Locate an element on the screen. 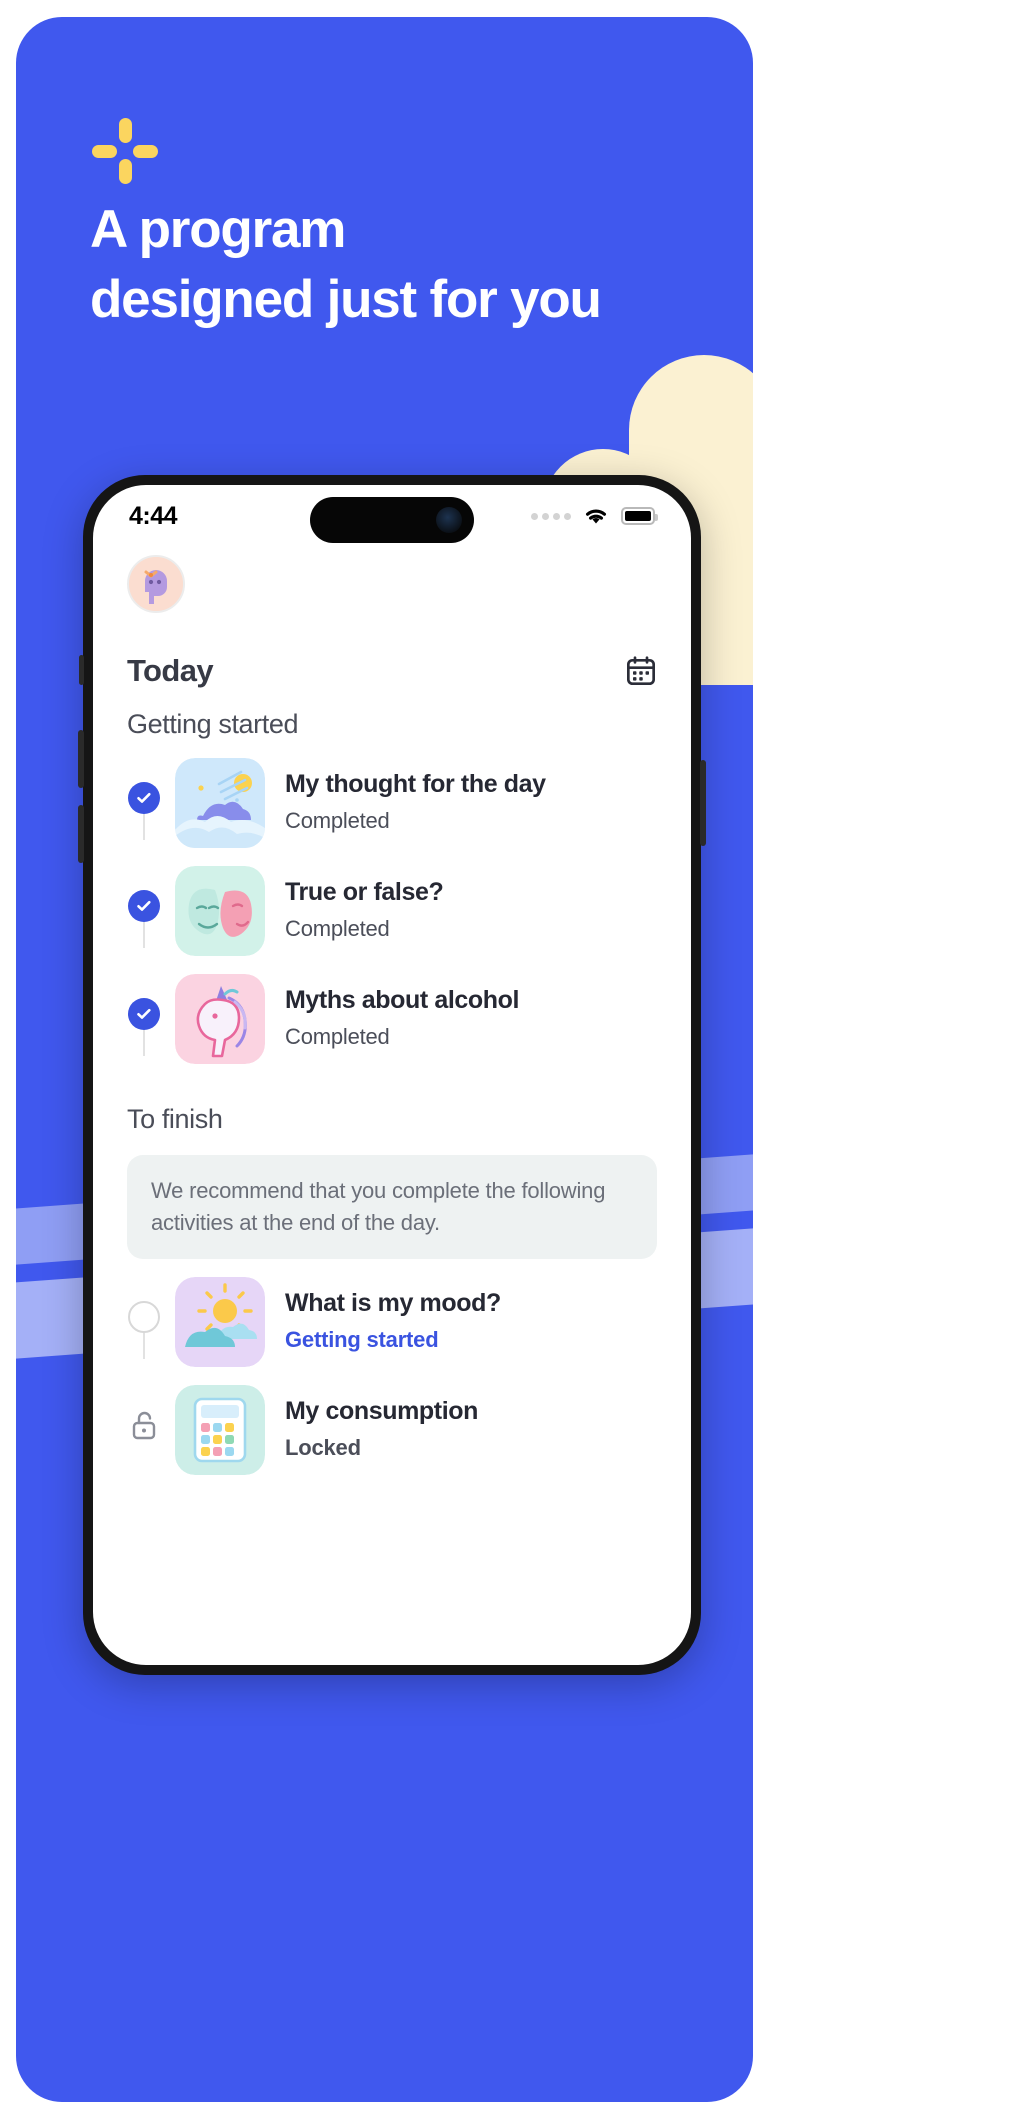  section-title-getting-started: Getting started is located at coordinates (213, 724).